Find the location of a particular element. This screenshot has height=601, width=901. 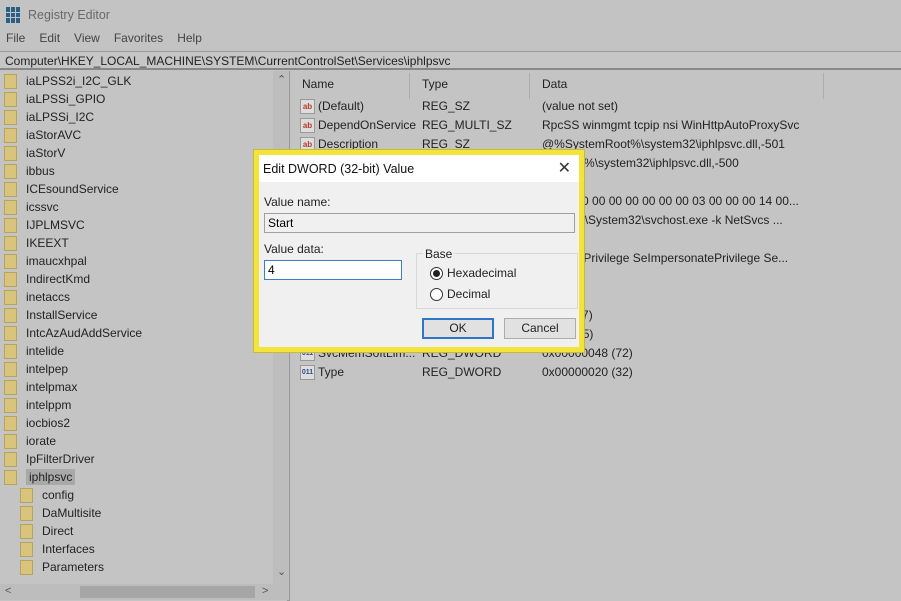

tree-item-label: IntcAzAudAddService is located at coordinates (84, 333).